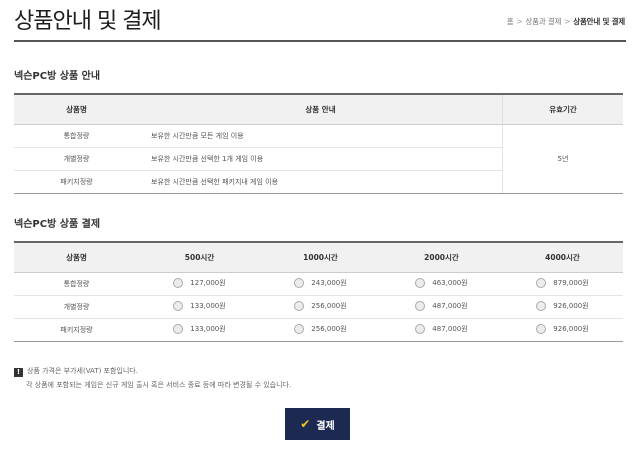 The width and height of the screenshot is (640, 455). I want to click on column-header: 2000시간, so click(441, 257).